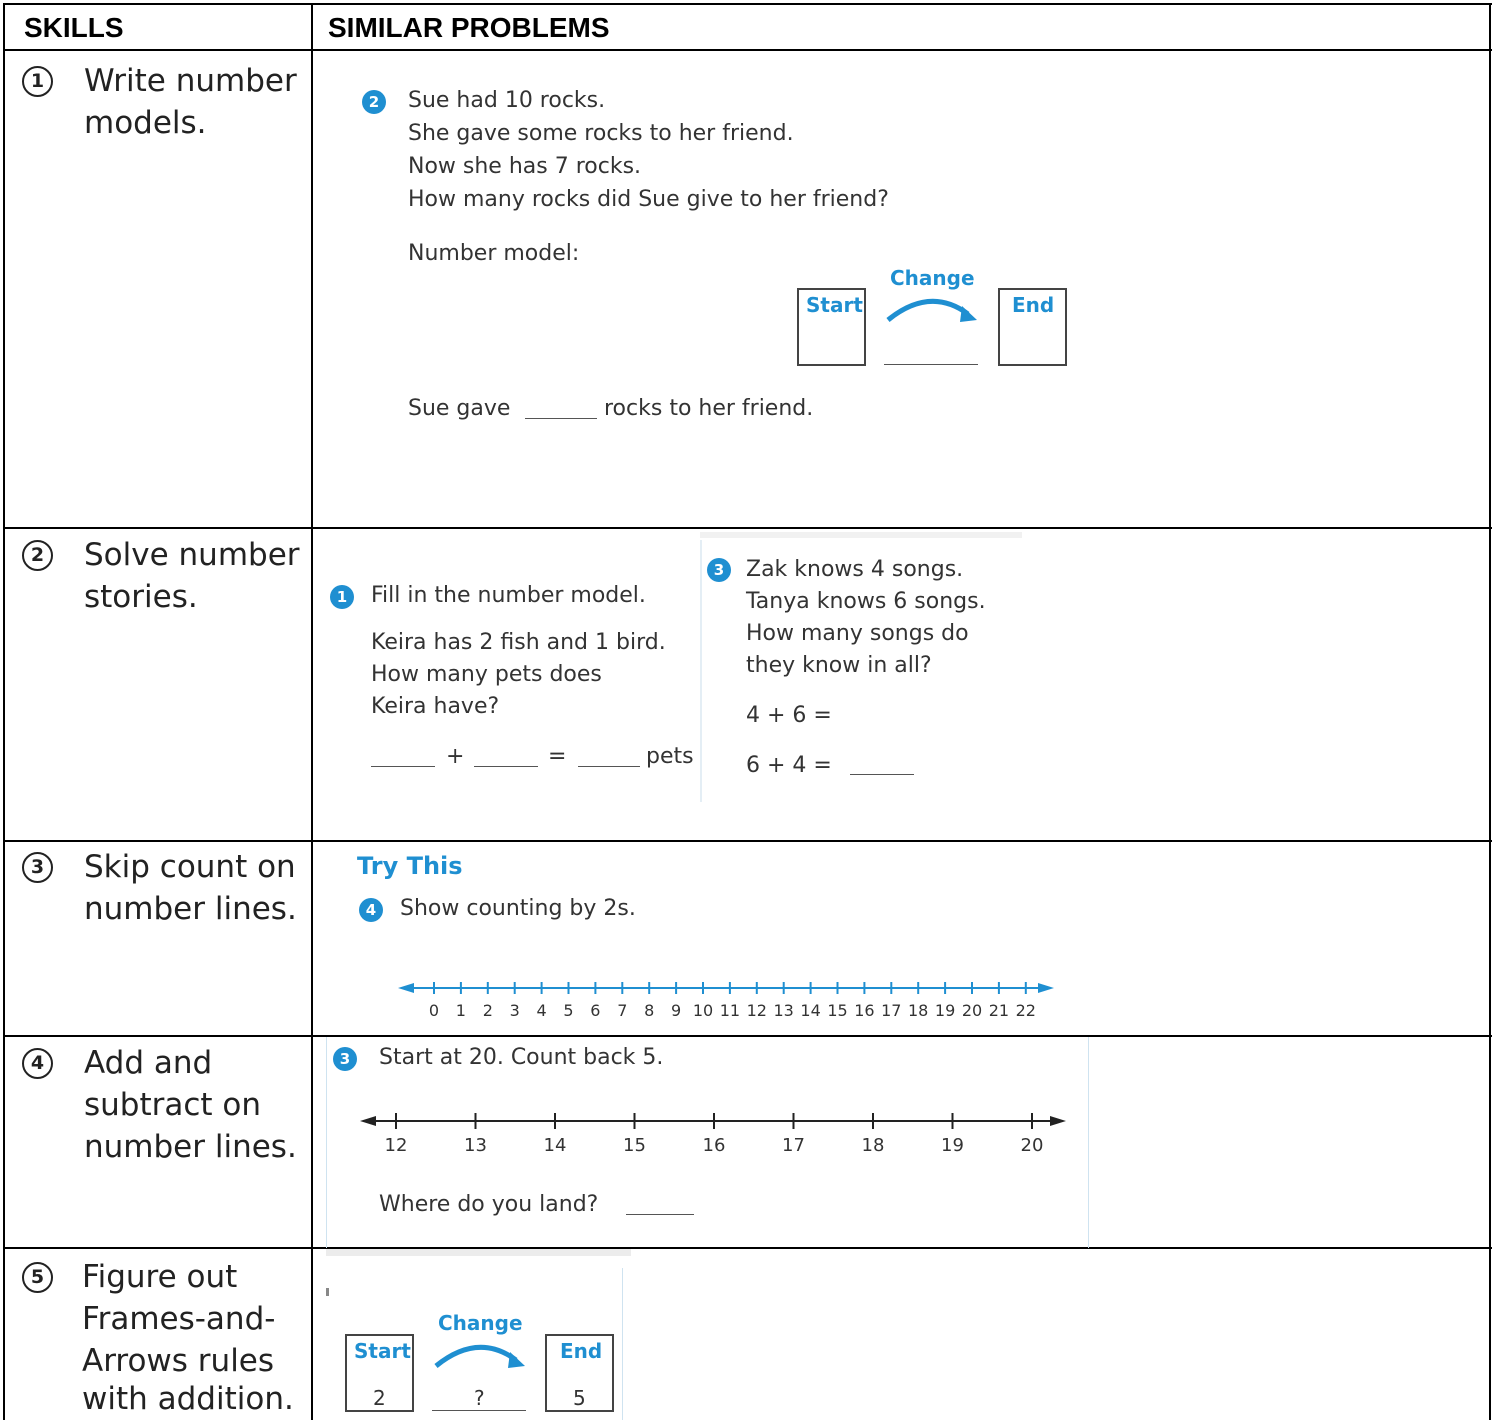  What do you see at coordinates (703, 1010) in the screenshot?
I see `tick-label: 10` at bounding box center [703, 1010].